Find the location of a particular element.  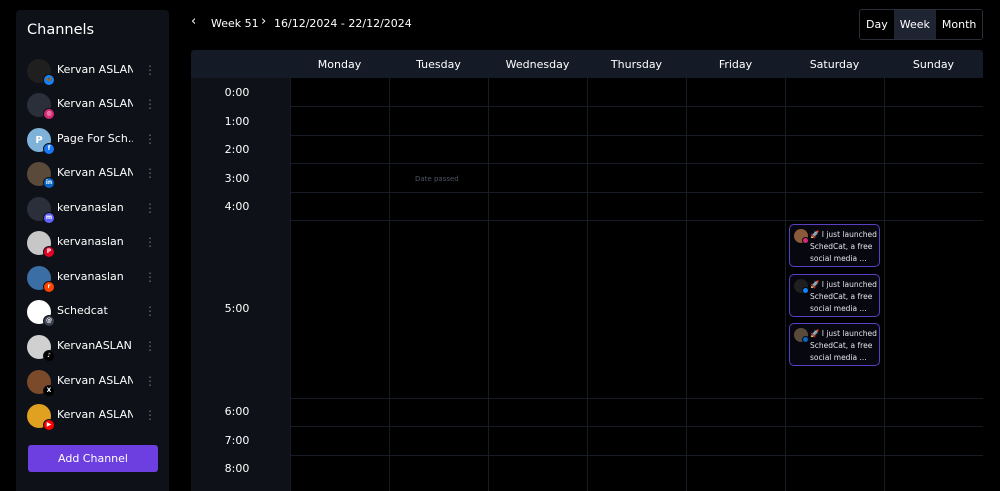

channel-item-threads: @ Schedcat ⋮ is located at coordinates (92, 312).